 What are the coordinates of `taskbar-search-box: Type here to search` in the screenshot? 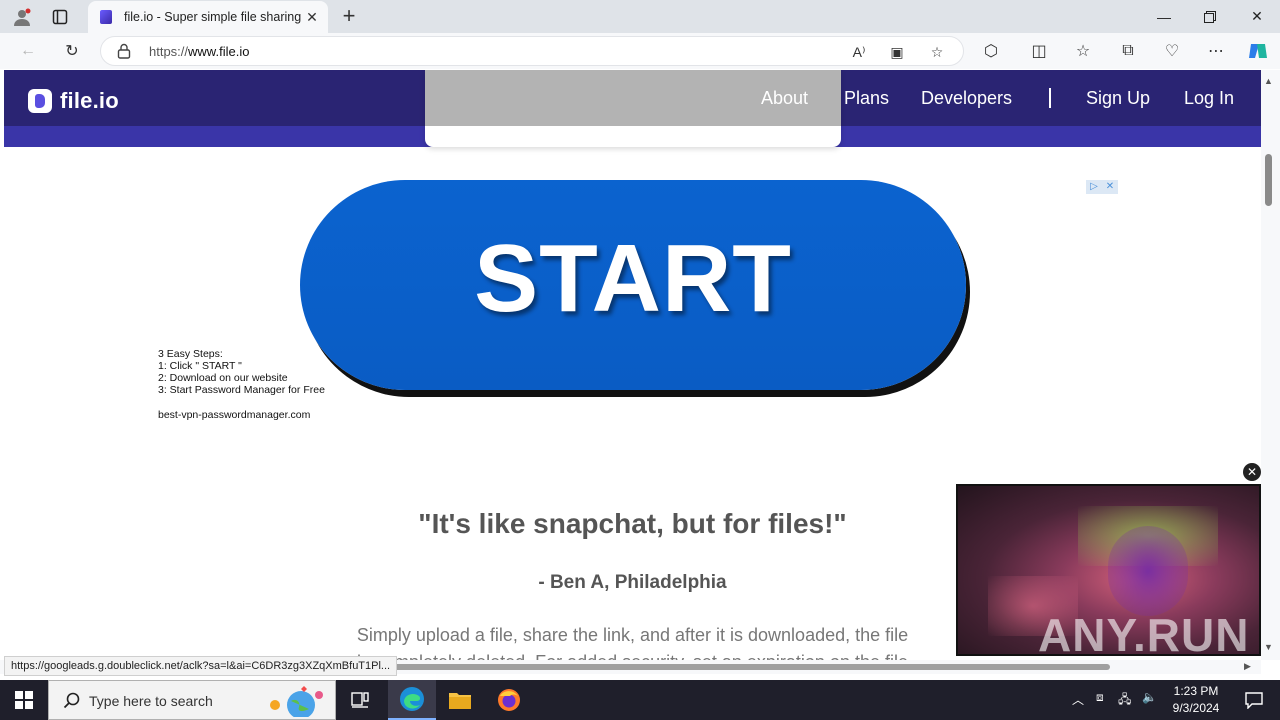 It's located at (192, 700).